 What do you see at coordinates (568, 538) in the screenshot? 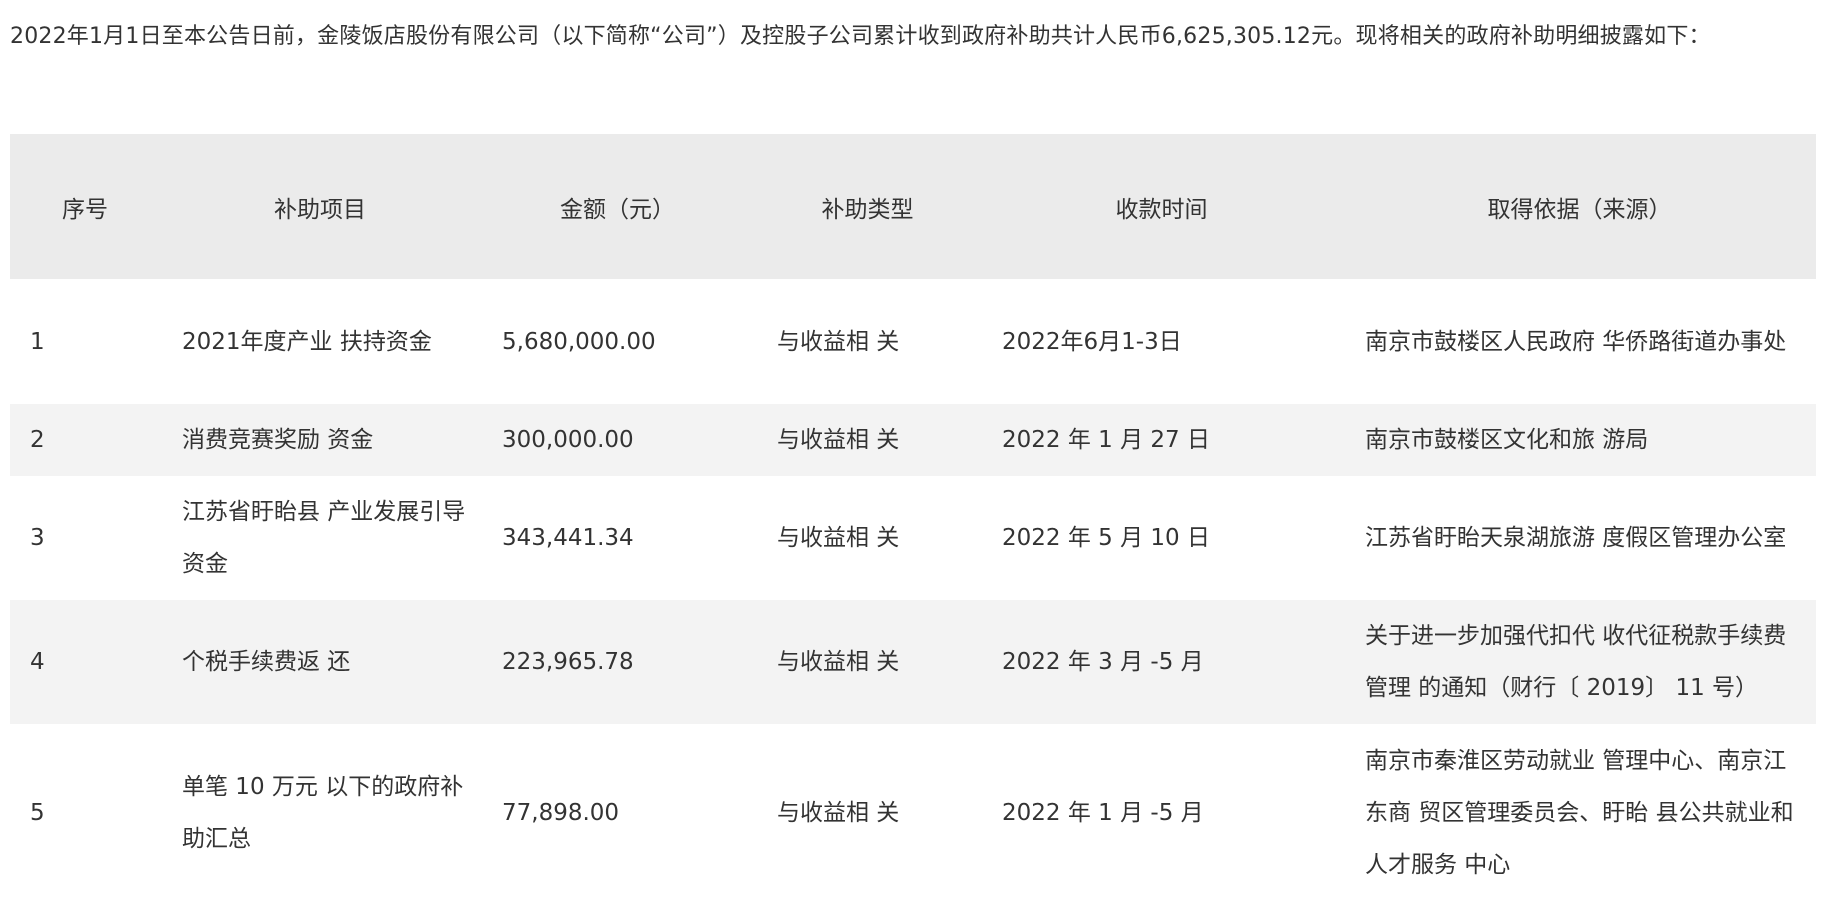
I see `cell-amount: 343,441.34` at bounding box center [568, 538].